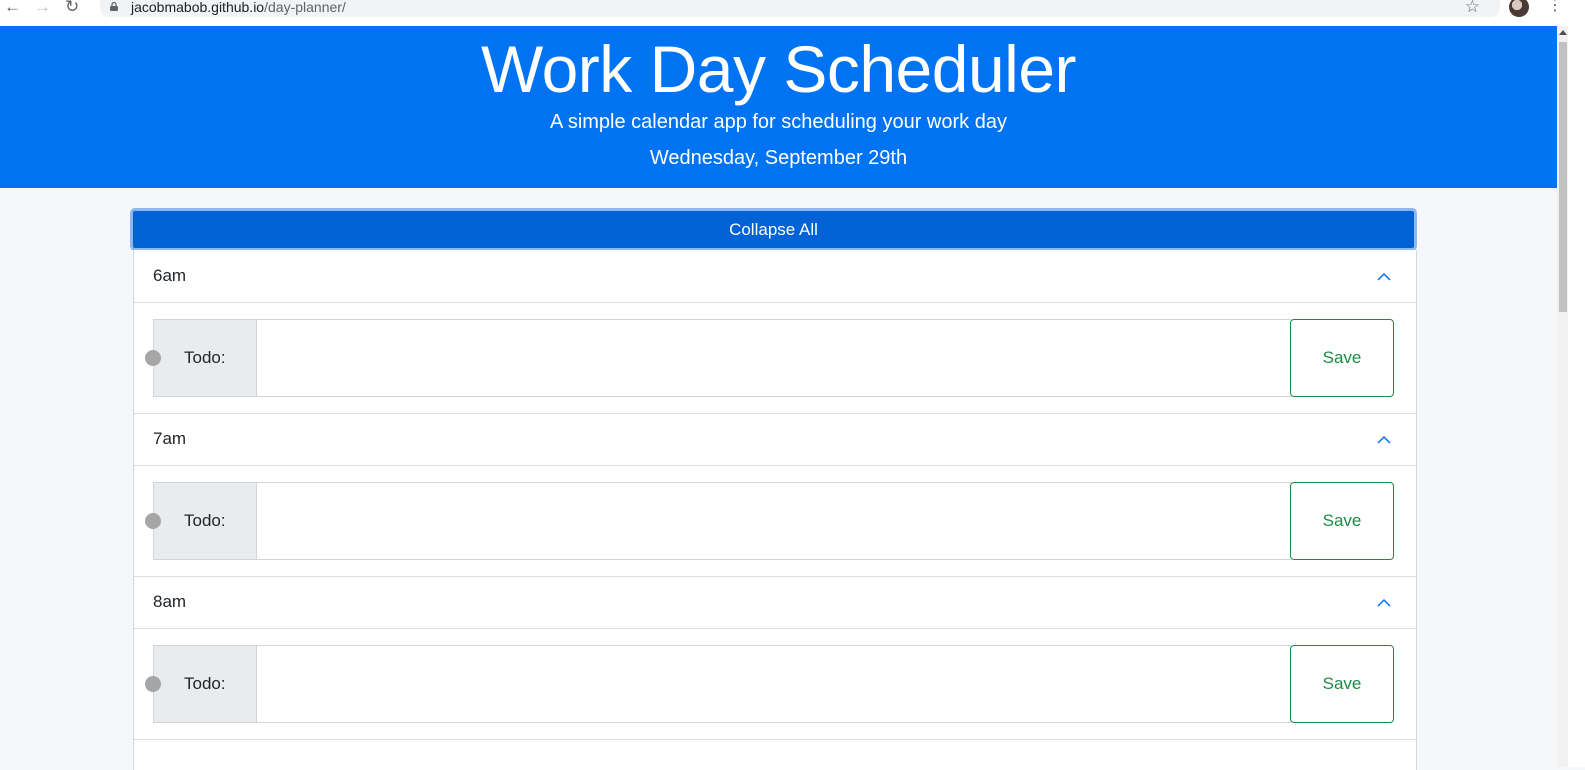  I want to click on todo-input-6am, so click(774, 358).